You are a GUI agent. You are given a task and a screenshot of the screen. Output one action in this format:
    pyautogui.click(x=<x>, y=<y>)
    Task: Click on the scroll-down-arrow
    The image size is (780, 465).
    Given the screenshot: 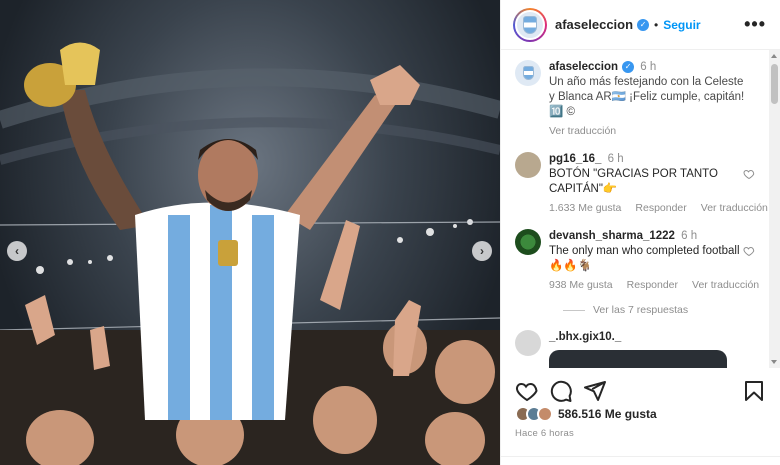 What is the action you would take?
    pyautogui.click(x=774, y=362)
    